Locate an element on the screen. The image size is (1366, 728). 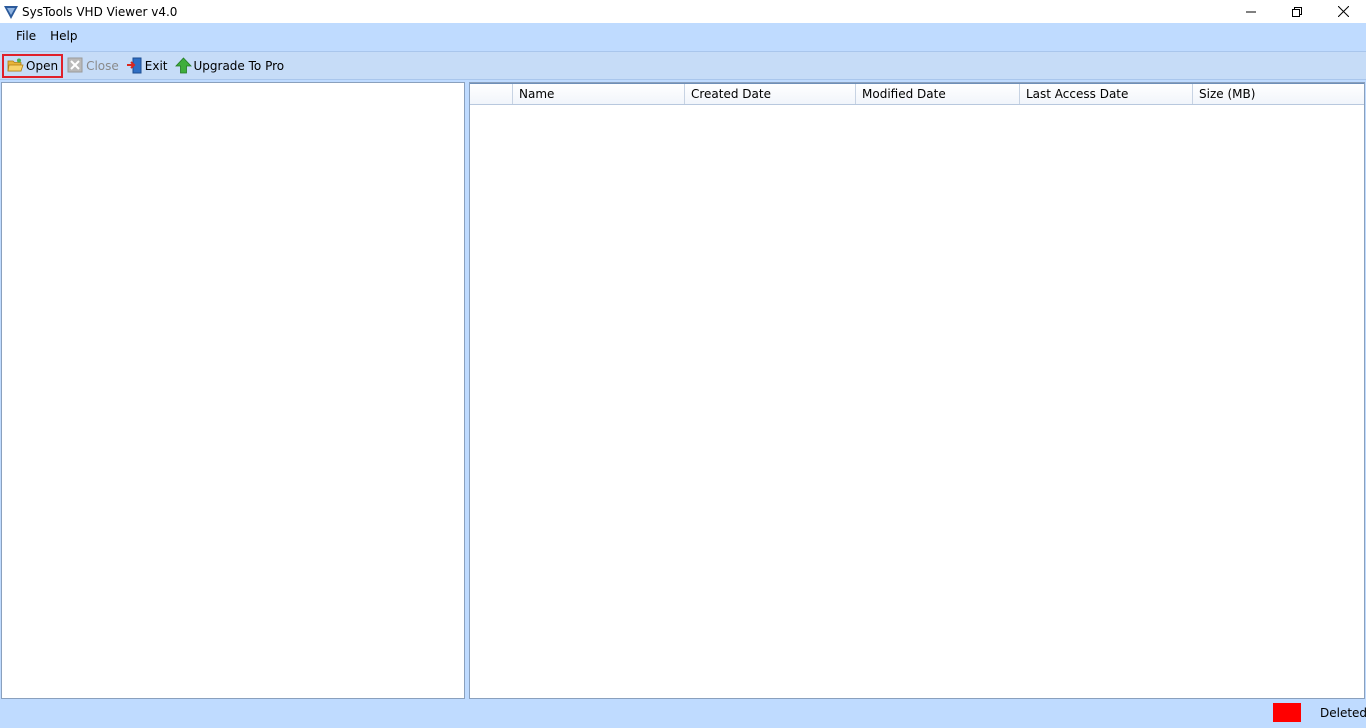
status-bar: Deleted is located at coordinates (683, 713).